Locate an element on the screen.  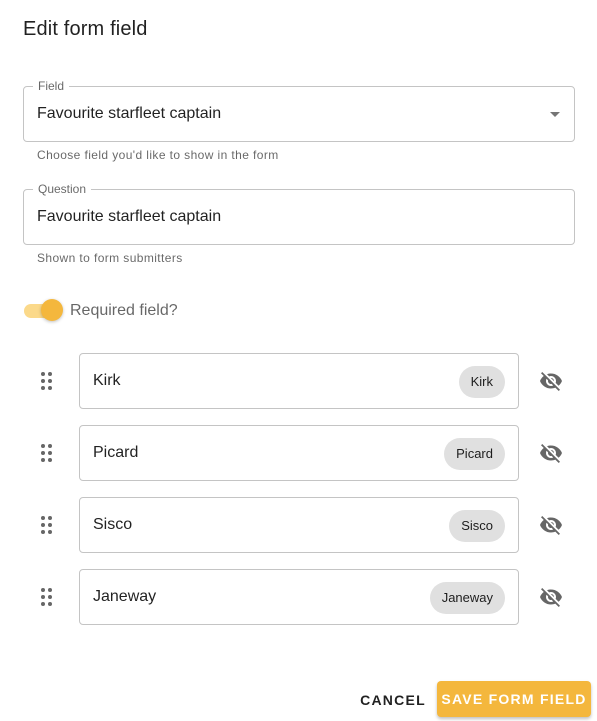
option-row: Sisco Sisco is located at coordinates (298, 525).